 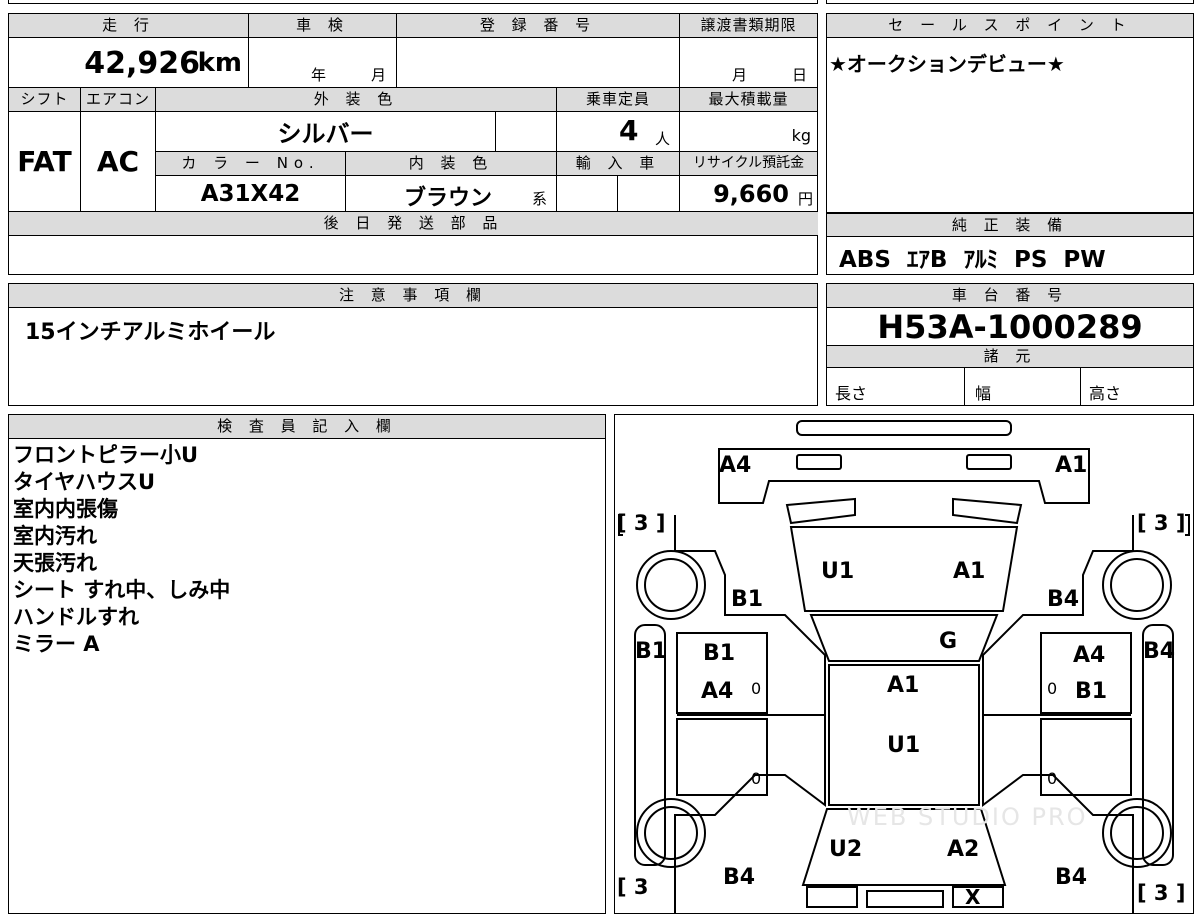 I want to click on diag-rear-left: B4, so click(x=739, y=877).